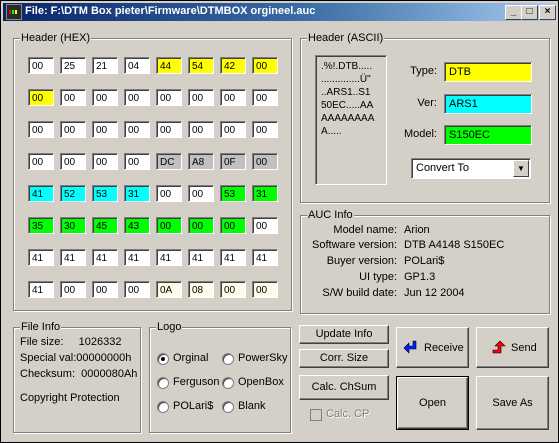 The width and height of the screenshot is (559, 443). I want to click on radio-powersky-label: PowerSky, so click(263, 358).